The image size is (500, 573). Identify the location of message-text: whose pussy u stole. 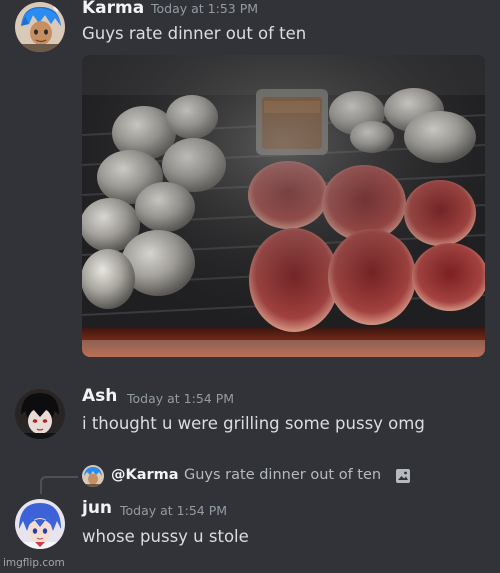
(165, 536).